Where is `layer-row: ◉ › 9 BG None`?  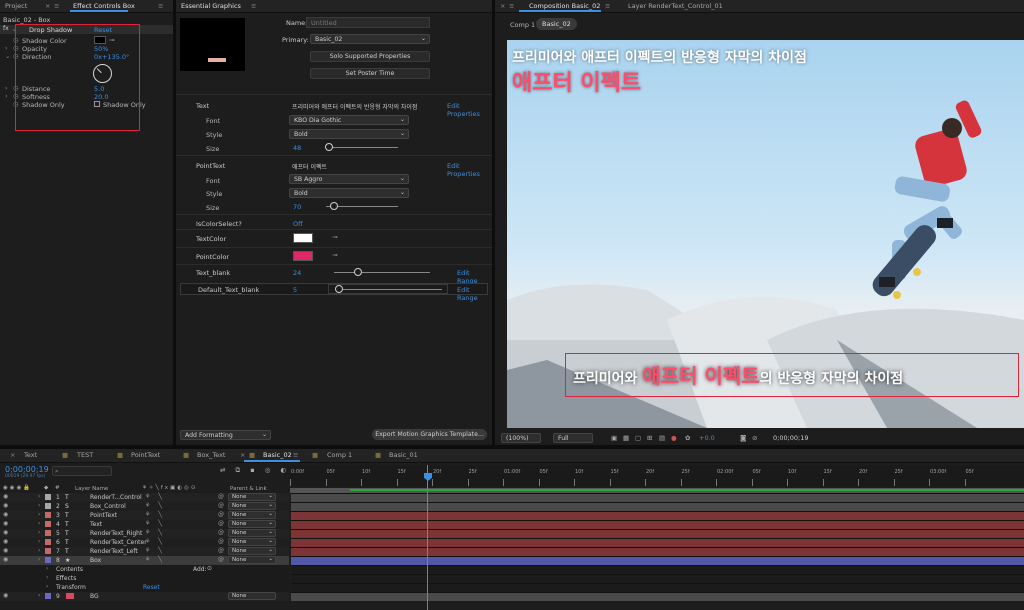
layer-row: ◉ › 9 BG None is located at coordinates (144, 596).